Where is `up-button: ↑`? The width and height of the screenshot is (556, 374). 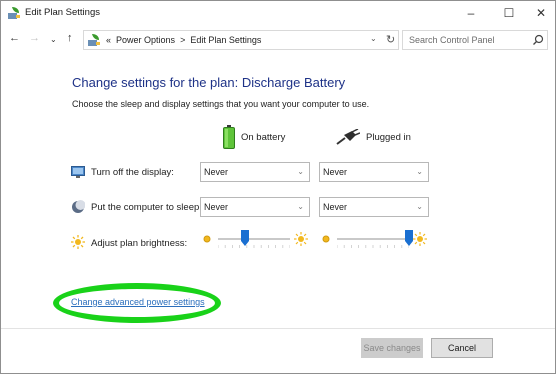
up-button: ↑ is located at coordinates (70, 38).